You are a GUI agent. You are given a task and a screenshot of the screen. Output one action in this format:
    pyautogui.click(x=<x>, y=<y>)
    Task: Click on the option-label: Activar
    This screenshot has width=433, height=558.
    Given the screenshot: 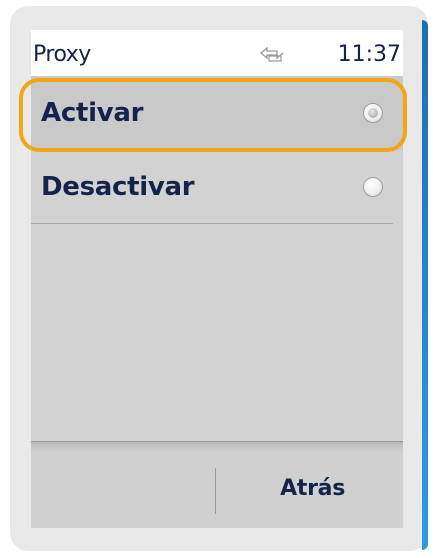 What is the action you would take?
    pyautogui.click(x=92, y=113)
    